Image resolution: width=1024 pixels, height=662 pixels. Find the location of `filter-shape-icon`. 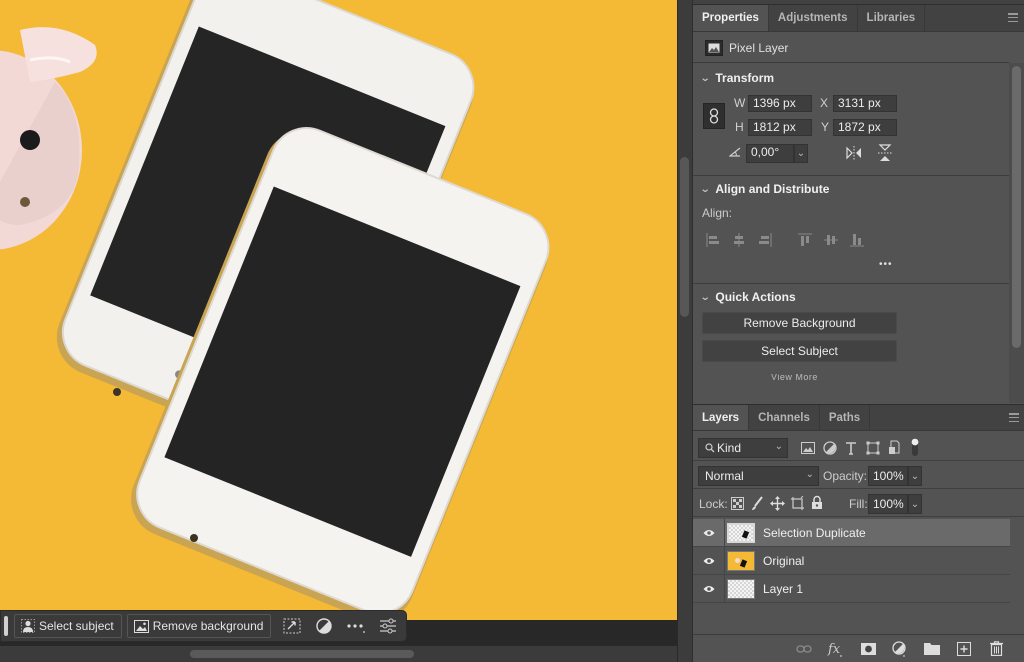

filter-shape-icon is located at coordinates (873, 448).